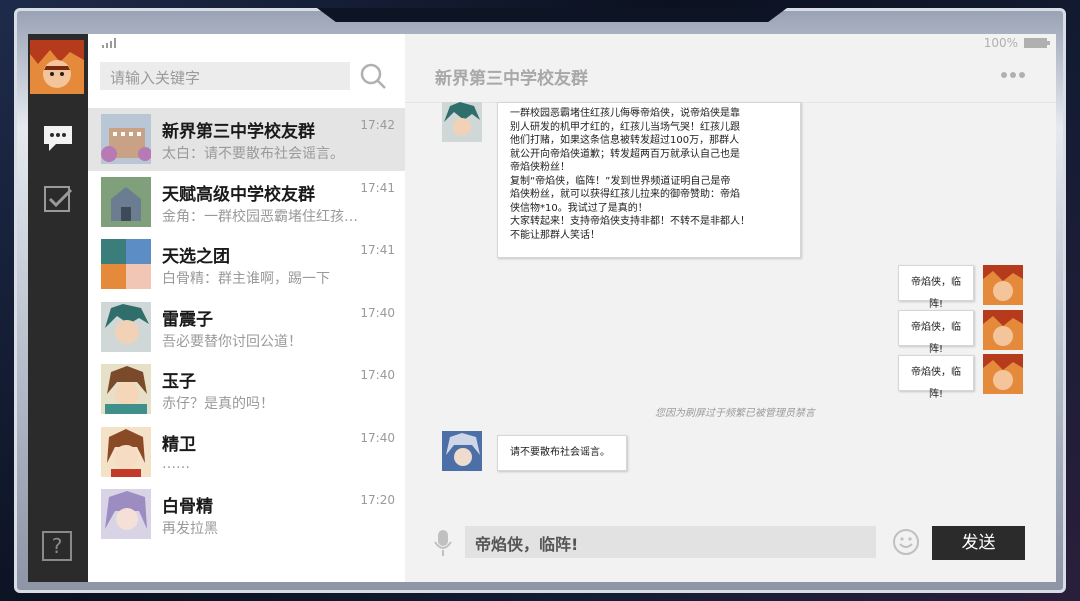 The width and height of the screenshot is (1080, 601). I want to click on contact-name: 新界第三中学校友群, so click(238, 132).